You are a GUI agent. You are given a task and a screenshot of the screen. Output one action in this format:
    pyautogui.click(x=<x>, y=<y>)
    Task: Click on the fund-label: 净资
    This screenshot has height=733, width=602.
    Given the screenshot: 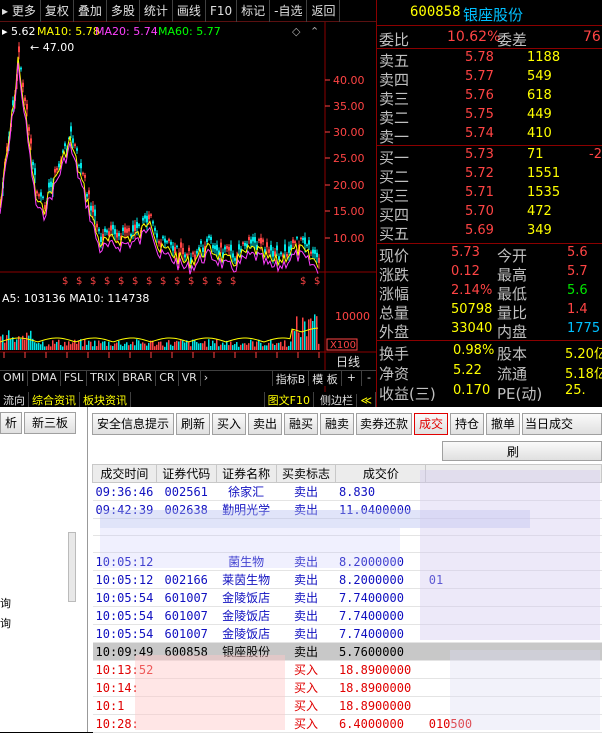 What is the action you would take?
    pyautogui.click(x=394, y=374)
    